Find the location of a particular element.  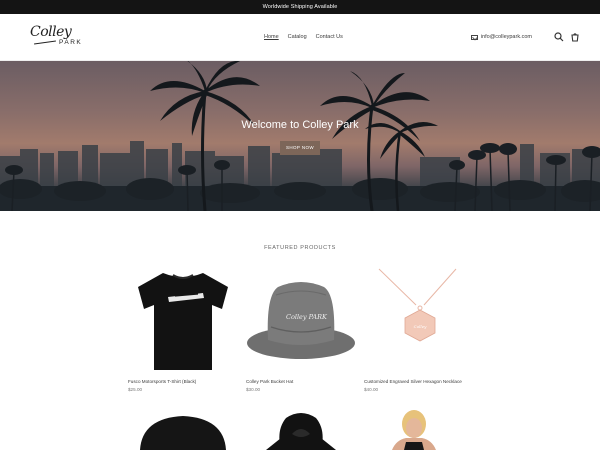

product-name: Colley Park Bucket Hat is located at coordinates (269, 381).